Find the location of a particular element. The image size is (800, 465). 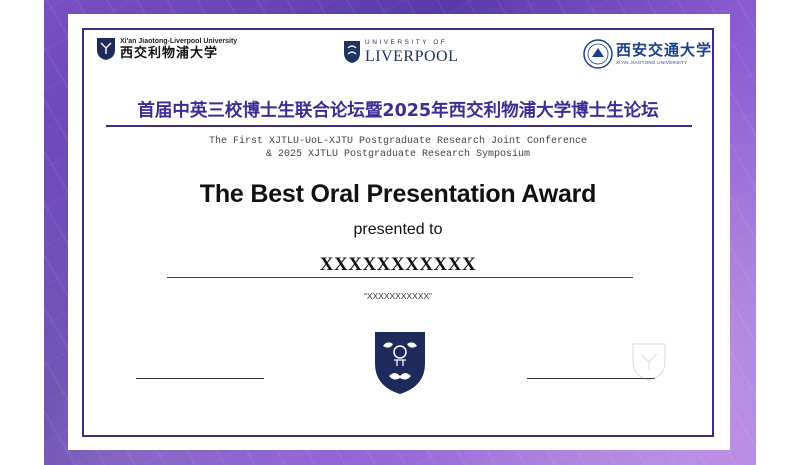

xjtlu-crest-icon is located at coordinates (106, 49).